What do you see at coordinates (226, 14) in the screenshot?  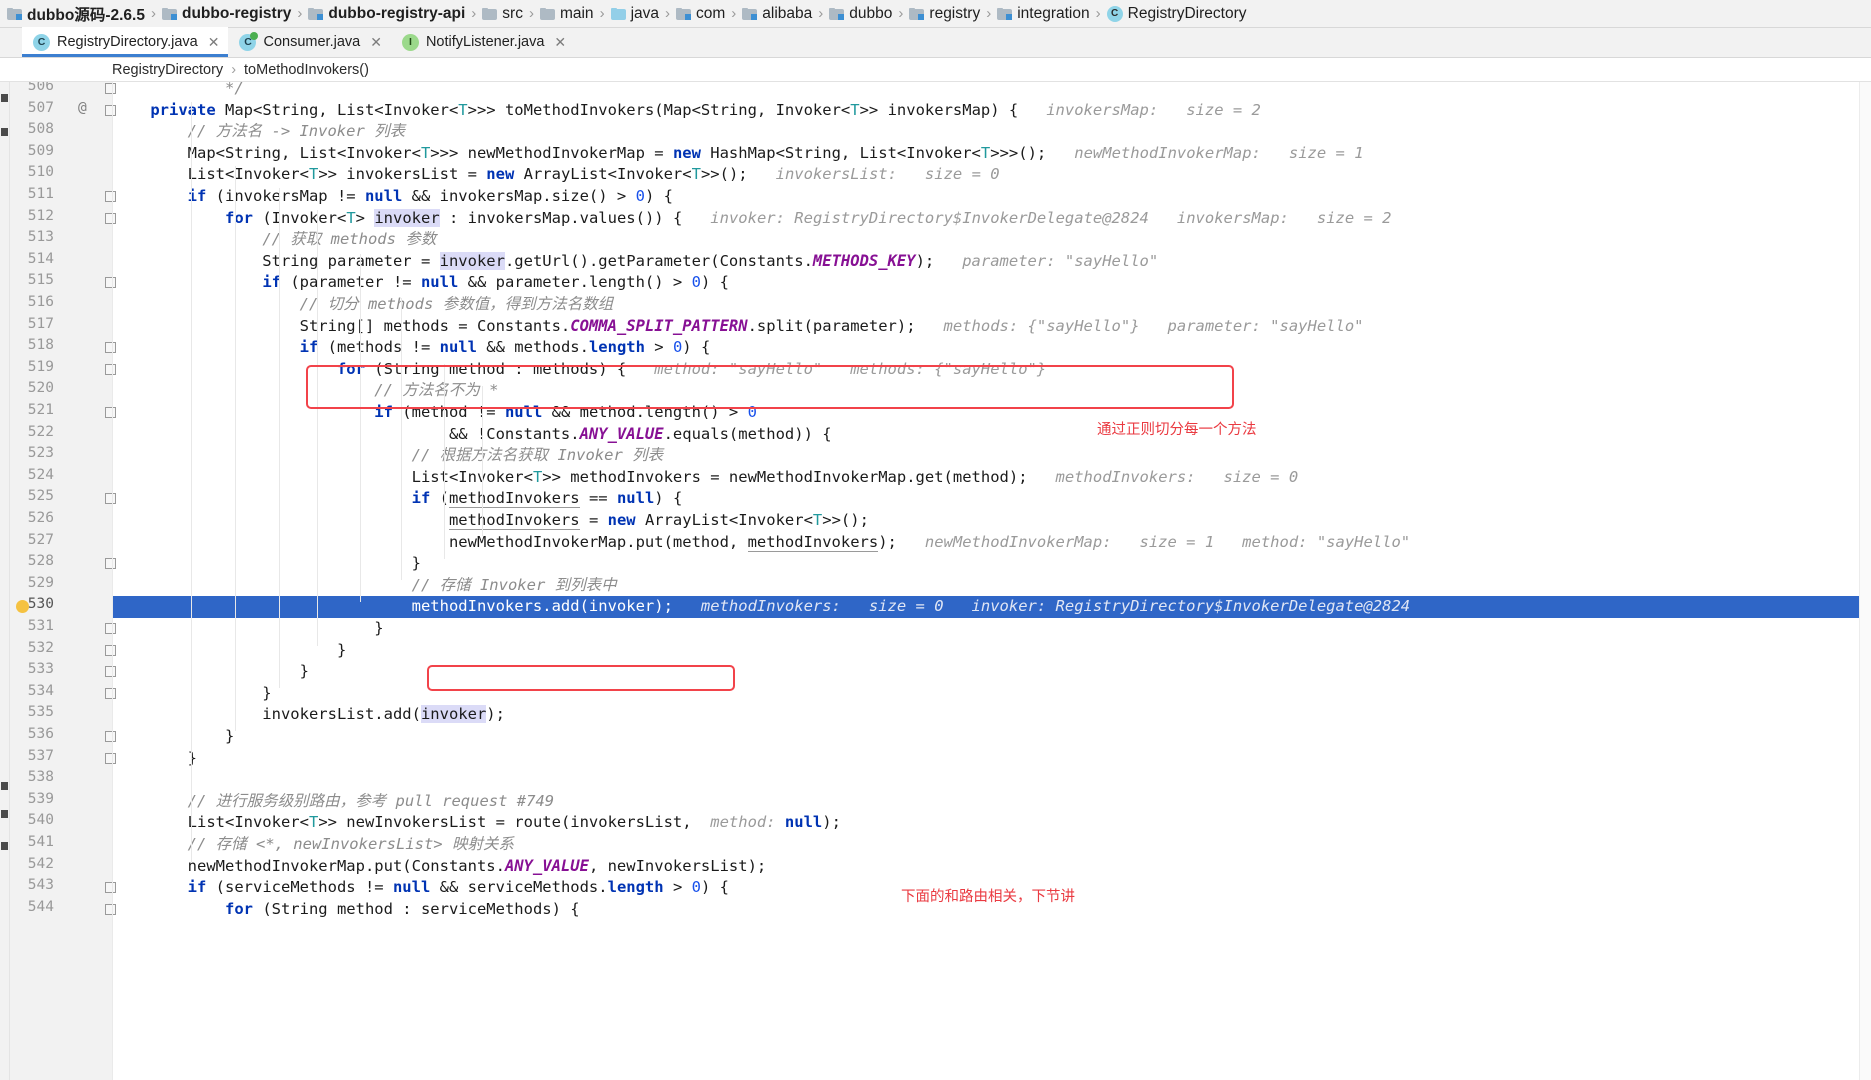 I see `breadcrumb-item-dubbo-registry: dubbo-registry` at bounding box center [226, 14].